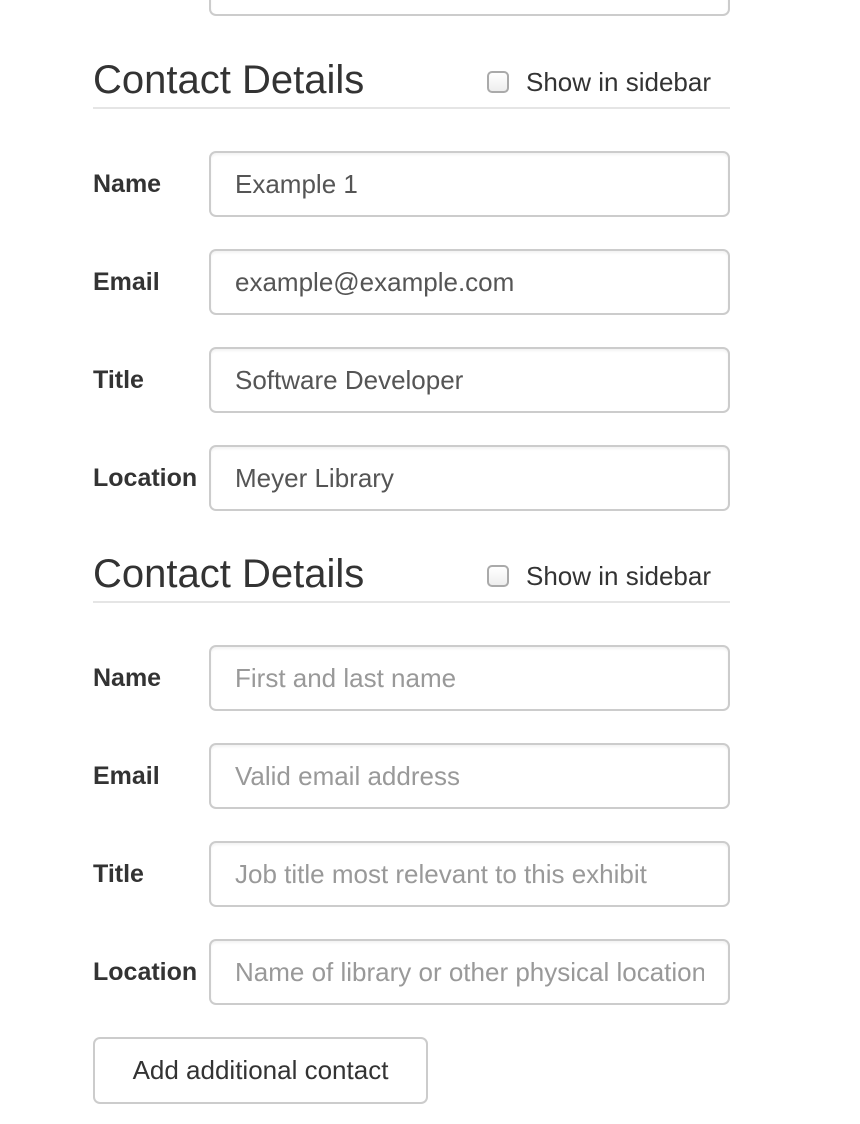 This screenshot has height=1124, width=860. I want to click on previous-field-input, so click(469, 8).